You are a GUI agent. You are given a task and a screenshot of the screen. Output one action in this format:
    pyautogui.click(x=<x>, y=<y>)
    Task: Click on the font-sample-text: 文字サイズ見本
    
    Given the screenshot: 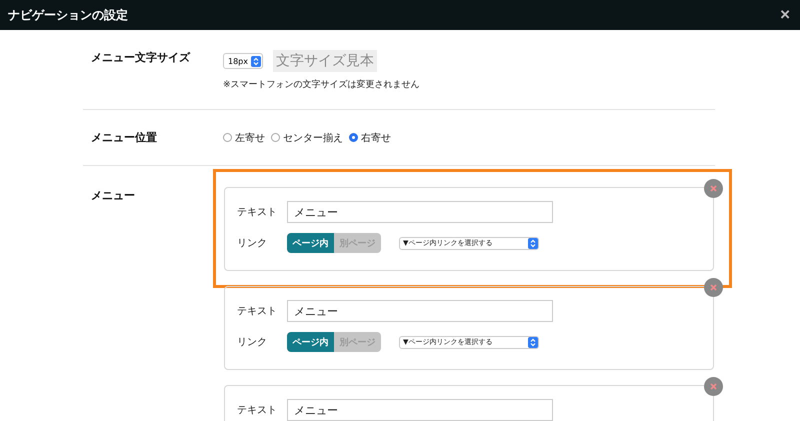 What is the action you would take?
    pyautogui.click(x=325, y=61)
    